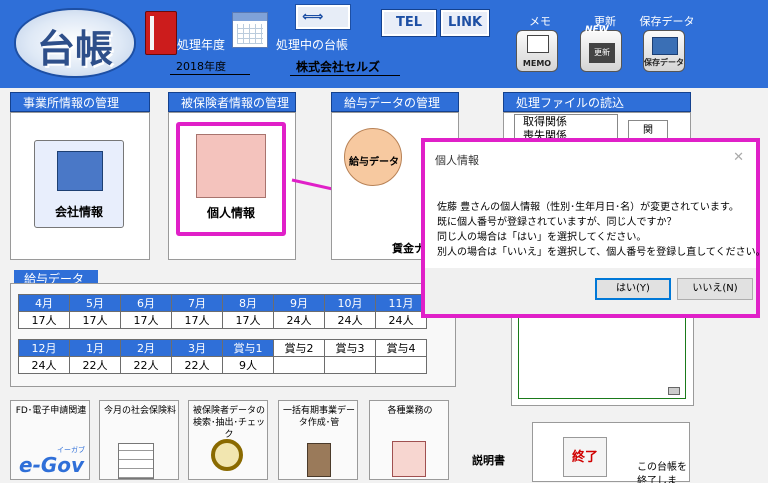 Image resolution: width=768 pixels, height=483 pixels. What do you see at coordinates (395, 102) in the screenshot?
I see `payroll-section-title: 給与データの管理` at bounding box center [395, 102].